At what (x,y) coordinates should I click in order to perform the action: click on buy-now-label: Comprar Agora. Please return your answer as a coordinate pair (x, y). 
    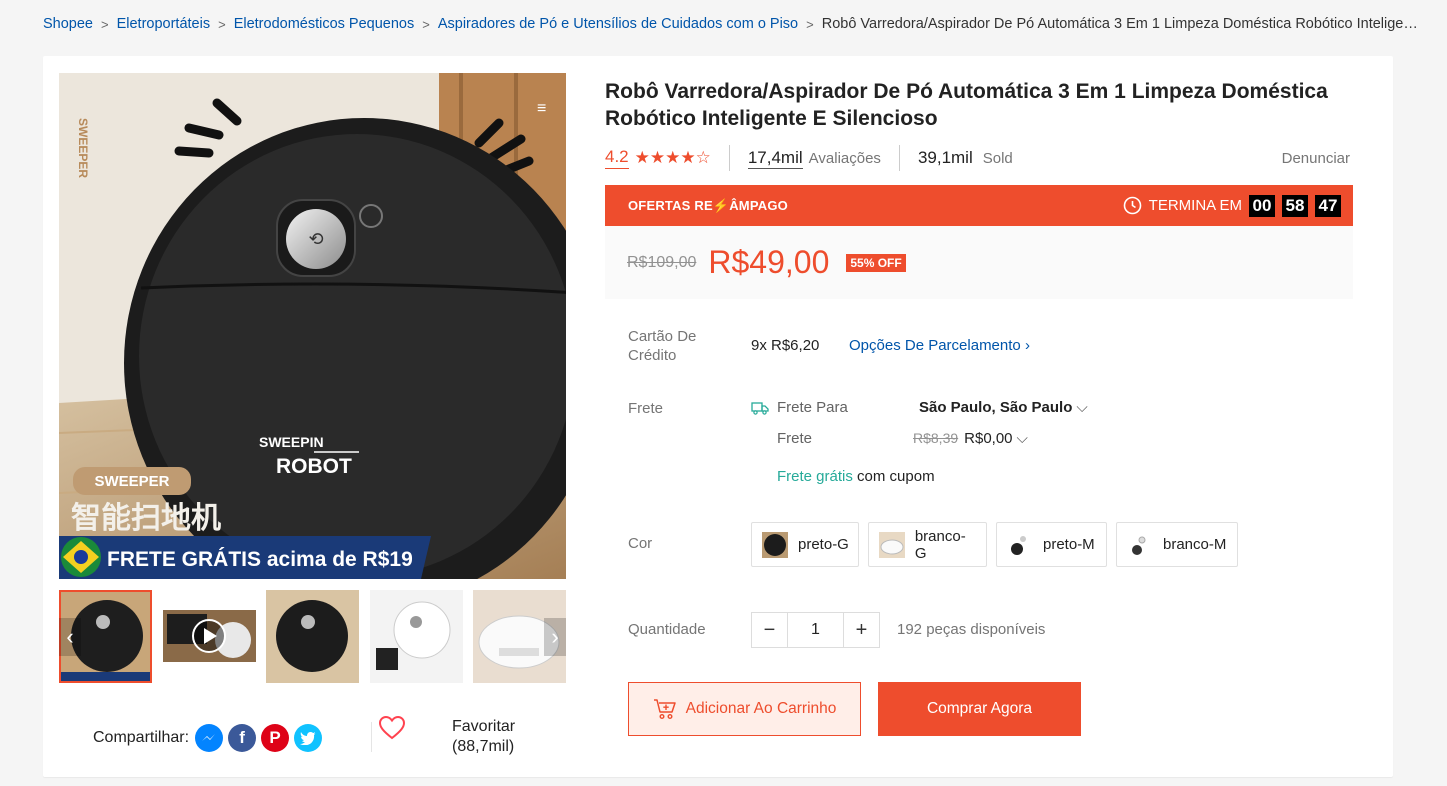
    Looking at the image, I should click on (979, 708).